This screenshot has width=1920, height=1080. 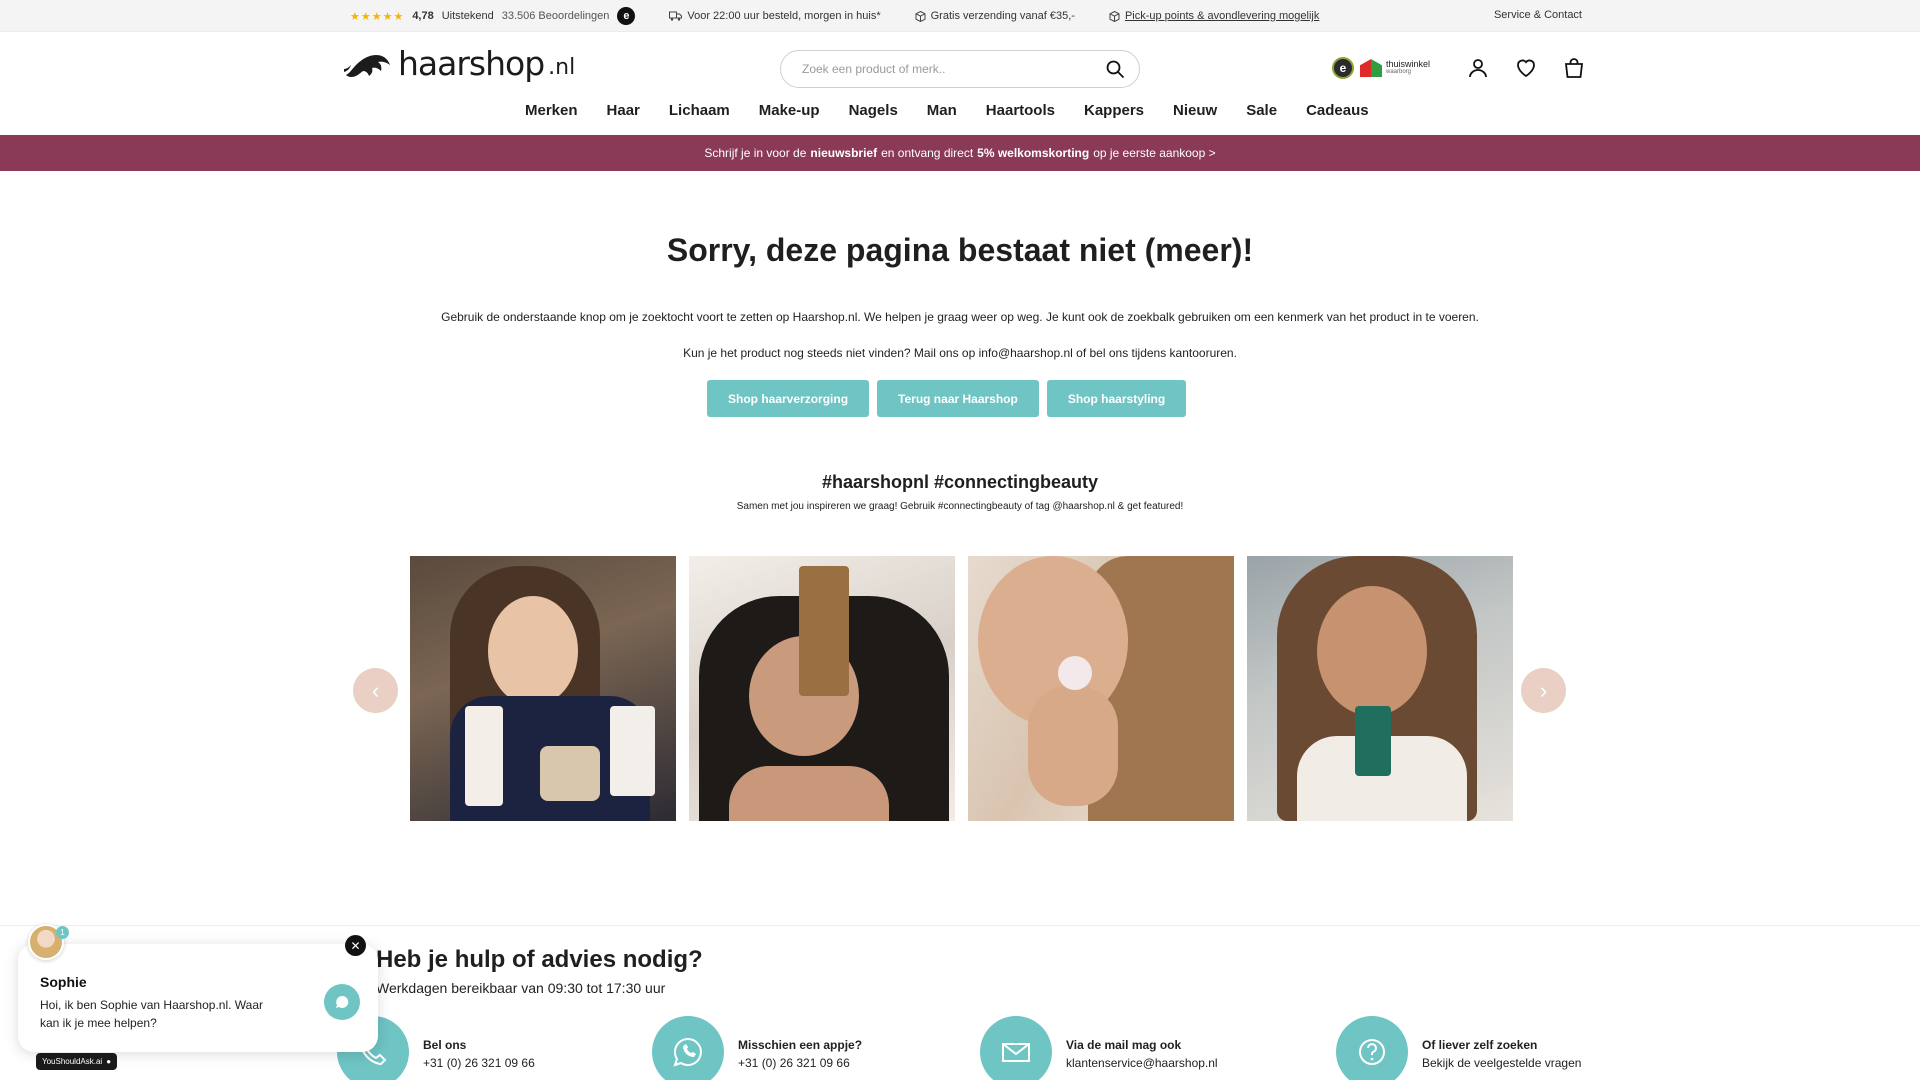 I want to click on logo: haarshop .nl, so click(x=458, y=63).